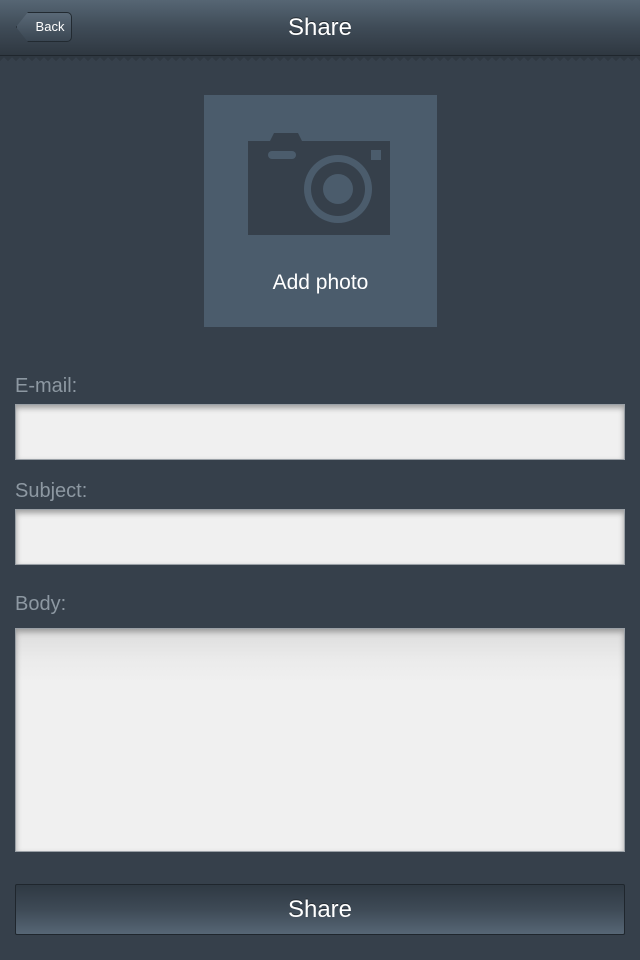 The width and height of the screenshot is (640, 960). Describe the element at coordinates (320, 909) in the screenshot. I see `share-button: Share` at that location.